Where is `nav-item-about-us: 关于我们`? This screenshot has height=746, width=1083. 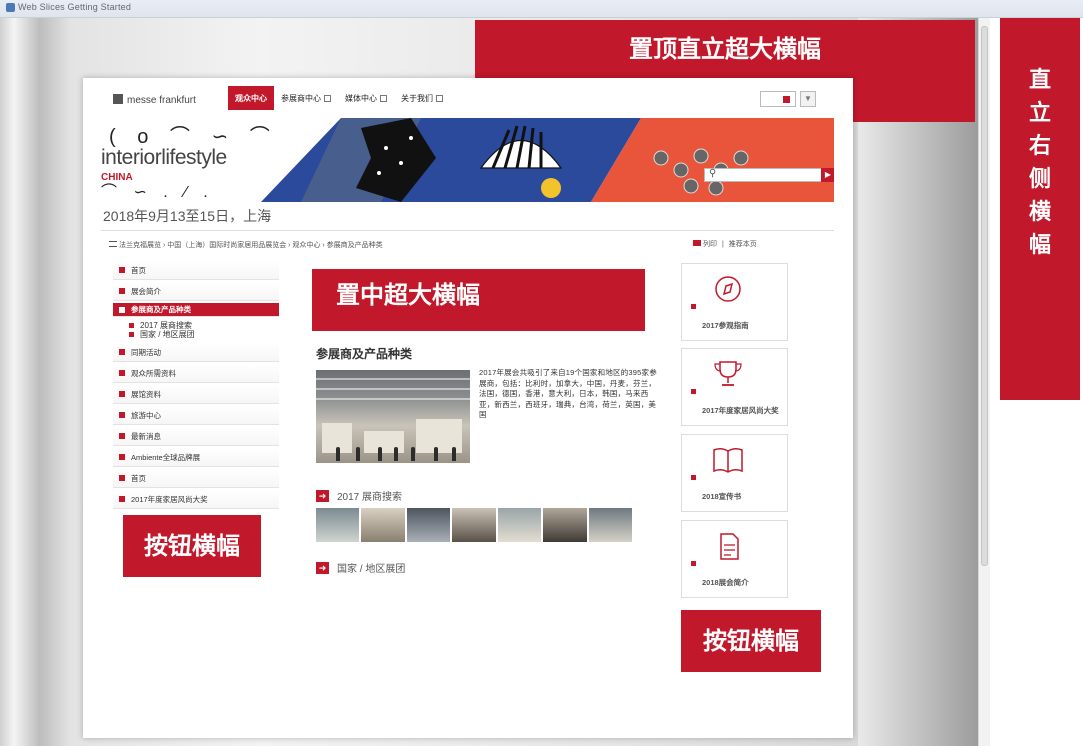 nav-item-about-us: 关于我们 is located at coordinates (422, 98).